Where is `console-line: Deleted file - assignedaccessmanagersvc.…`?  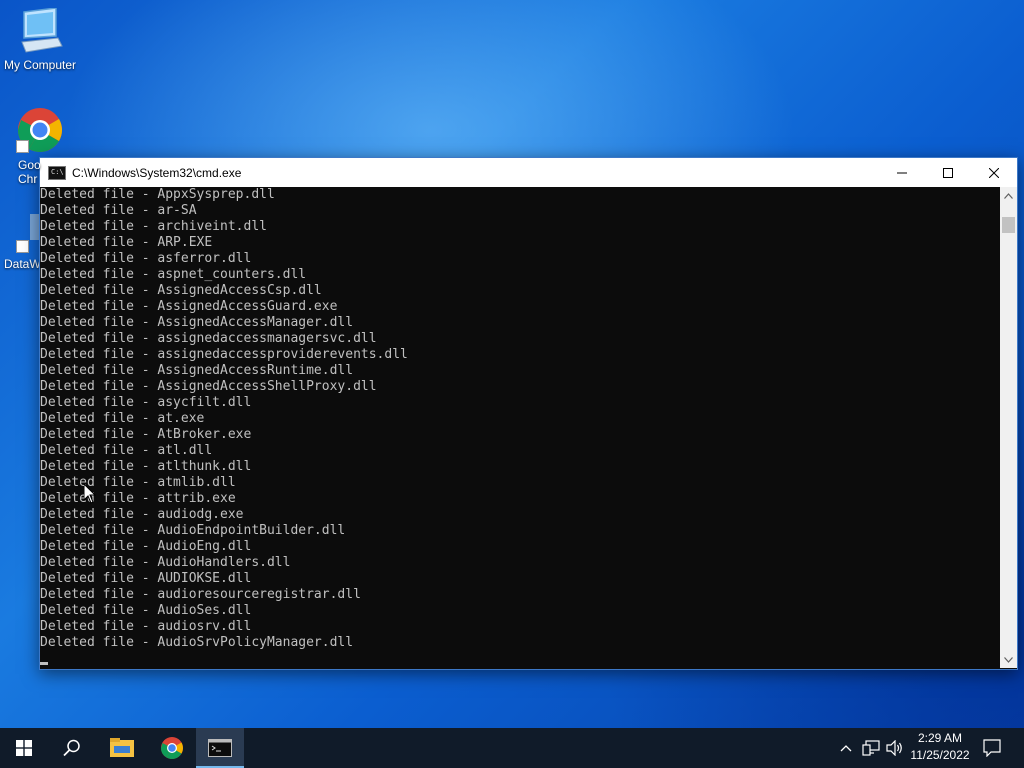
console-line: Deleted file - assignedaccessmanagersvc.… is located at coordinates (208, 338).